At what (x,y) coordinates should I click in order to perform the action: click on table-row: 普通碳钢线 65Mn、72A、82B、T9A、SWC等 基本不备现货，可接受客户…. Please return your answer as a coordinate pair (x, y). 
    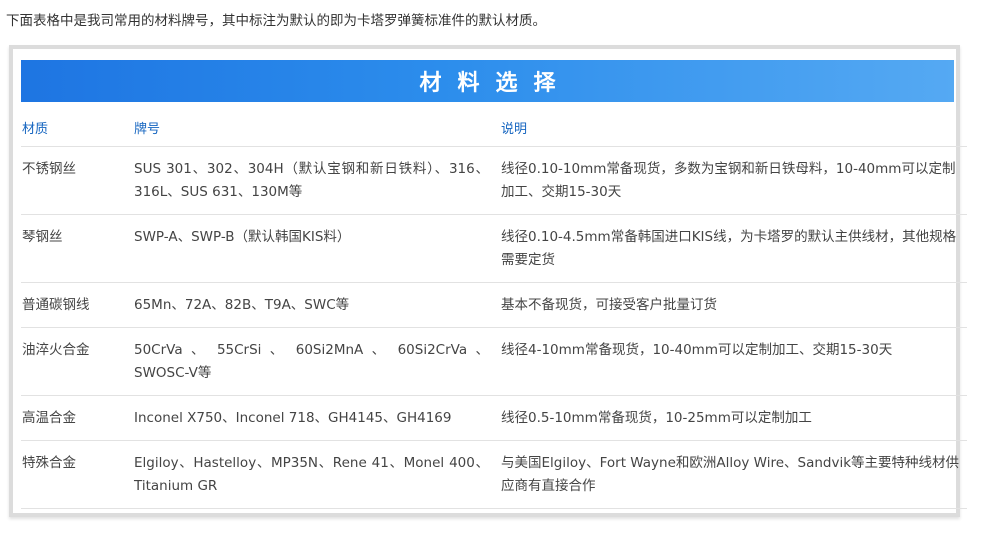
    Looking at the image, I should click on (494, 305).